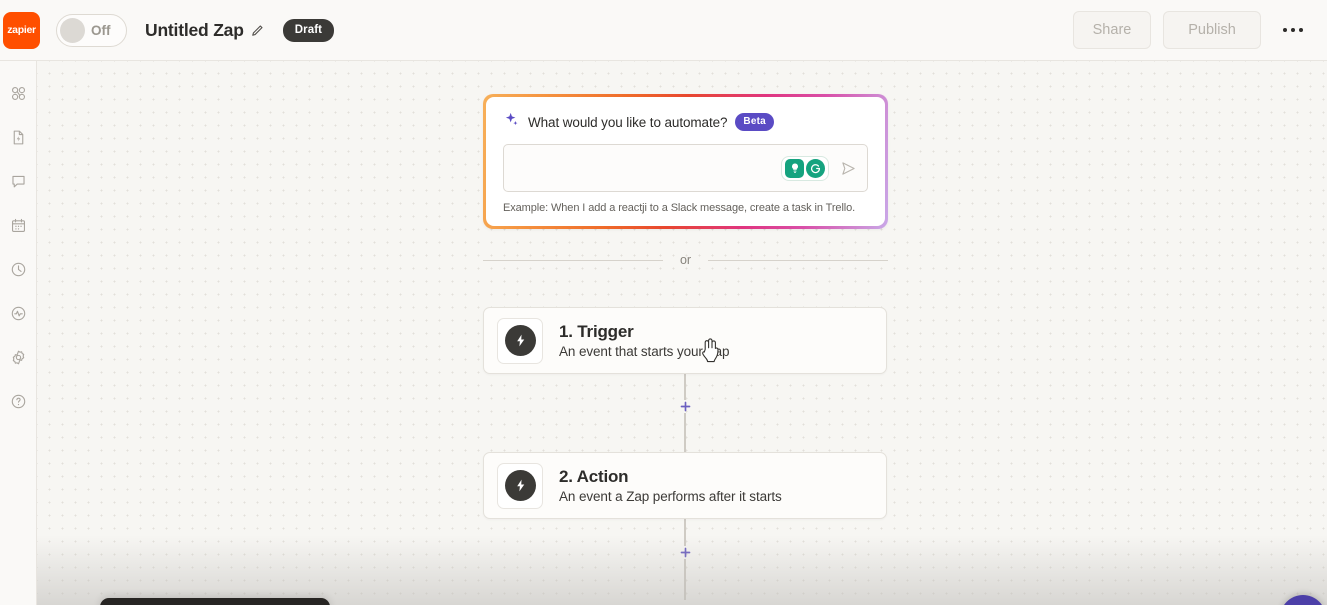  I want to click on zapier-logo-text: zapier, so click(21, 30).